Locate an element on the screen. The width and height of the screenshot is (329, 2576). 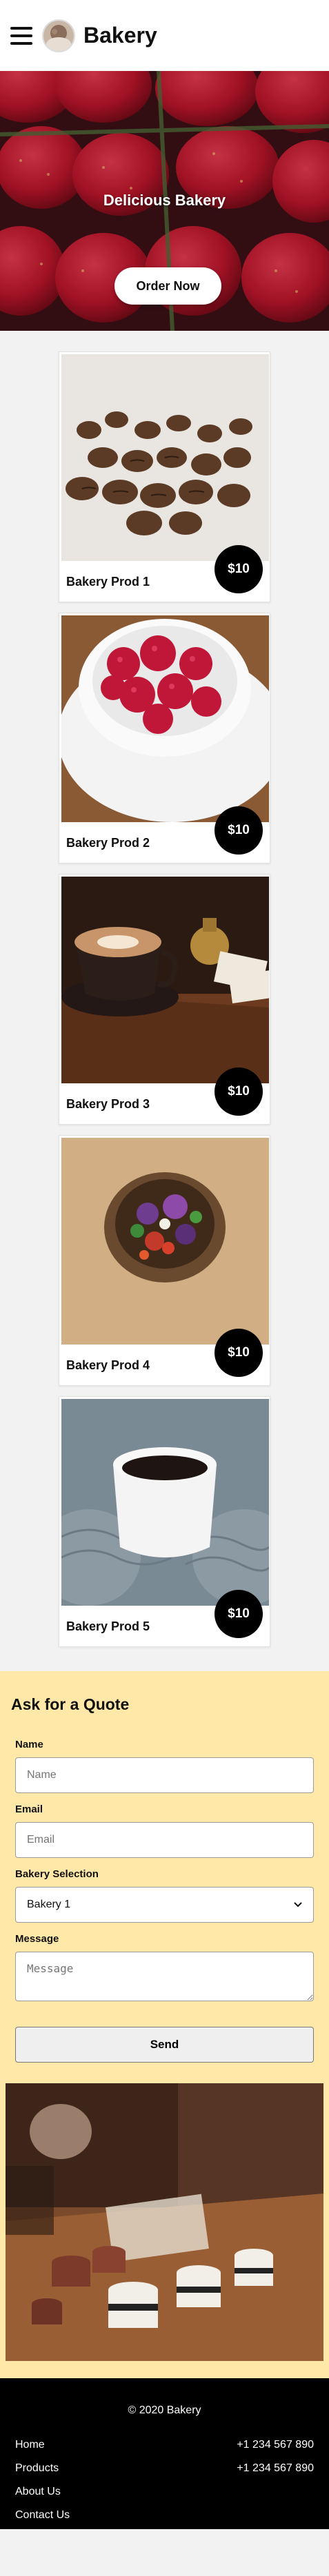
copyright-text: © 2020 Bakery is located at coordinates (164, 2410).